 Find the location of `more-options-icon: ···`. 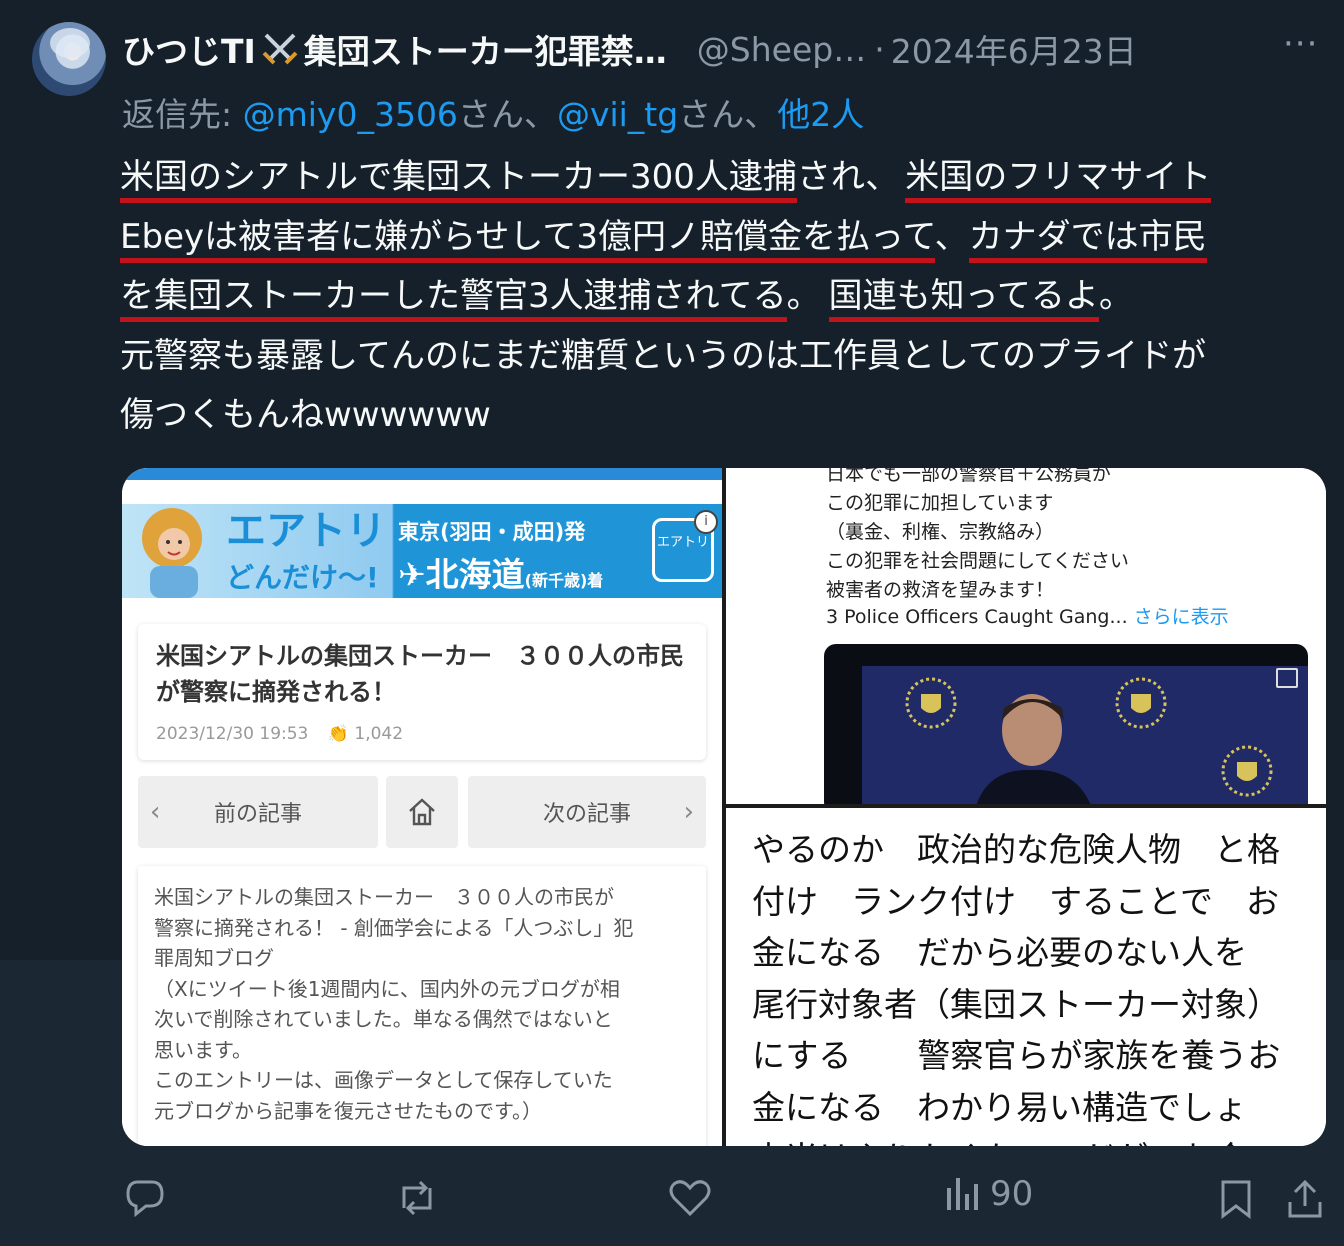

more-options-icon: ··· is located at coordinates (1300, 44).